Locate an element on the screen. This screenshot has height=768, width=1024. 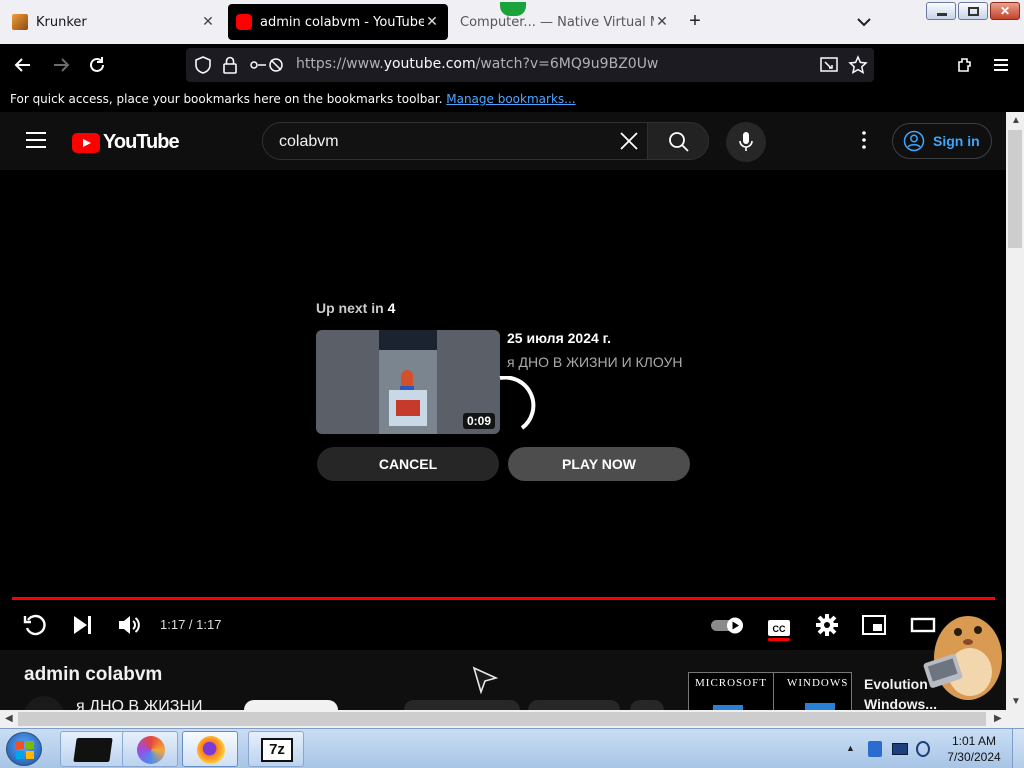
voice-search-button is located at coordinates (746, 142).